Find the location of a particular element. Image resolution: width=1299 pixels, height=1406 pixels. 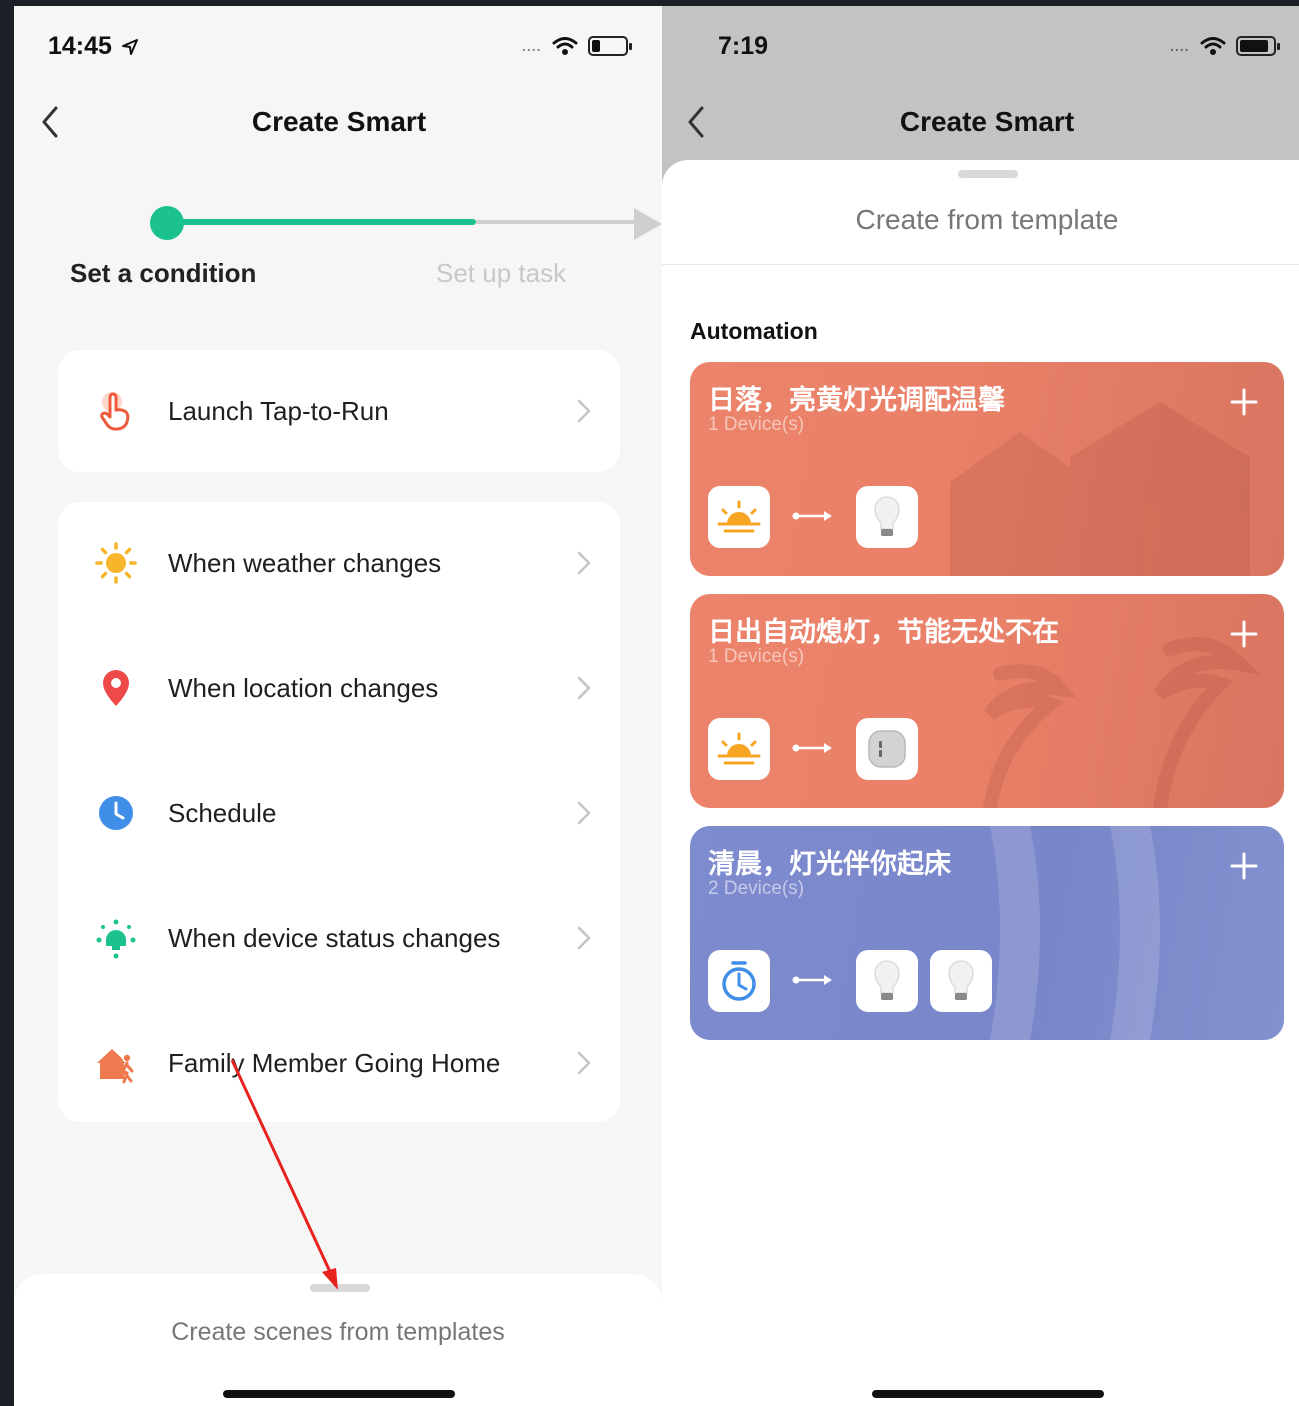

condition-row-location: When location changes is located at coordinates (339, 688).